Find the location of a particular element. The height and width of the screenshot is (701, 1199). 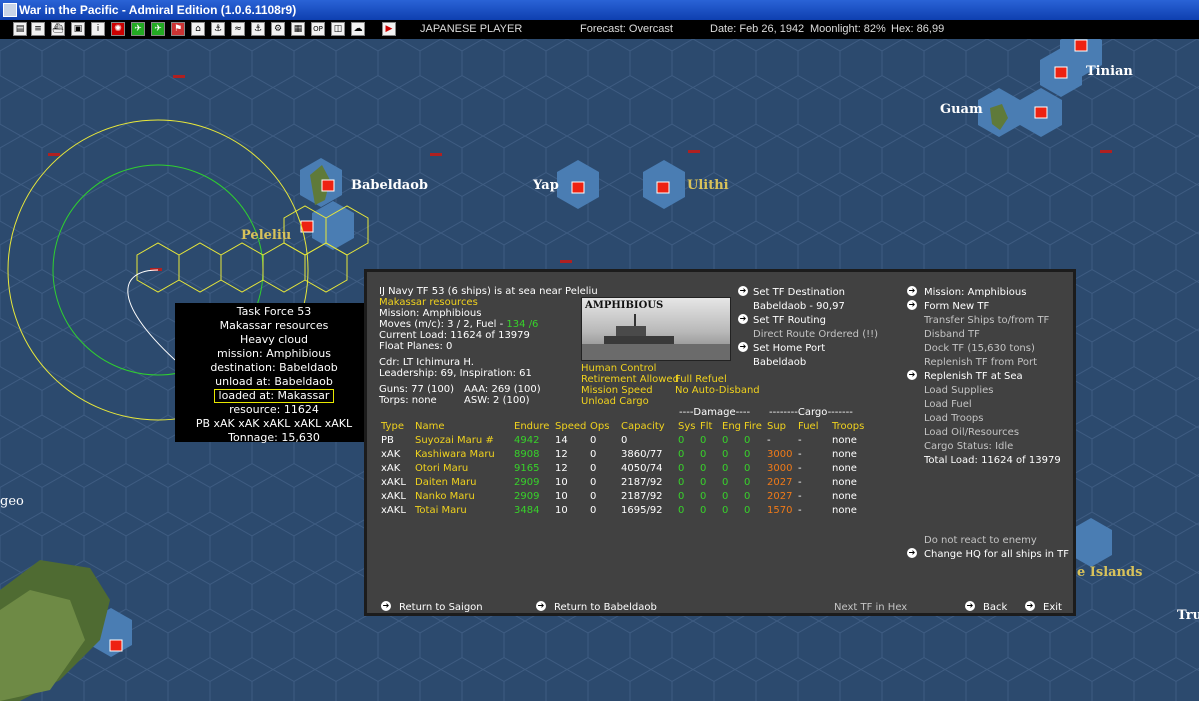

col-header-endure: Endure is located at coordinates (534, 426).